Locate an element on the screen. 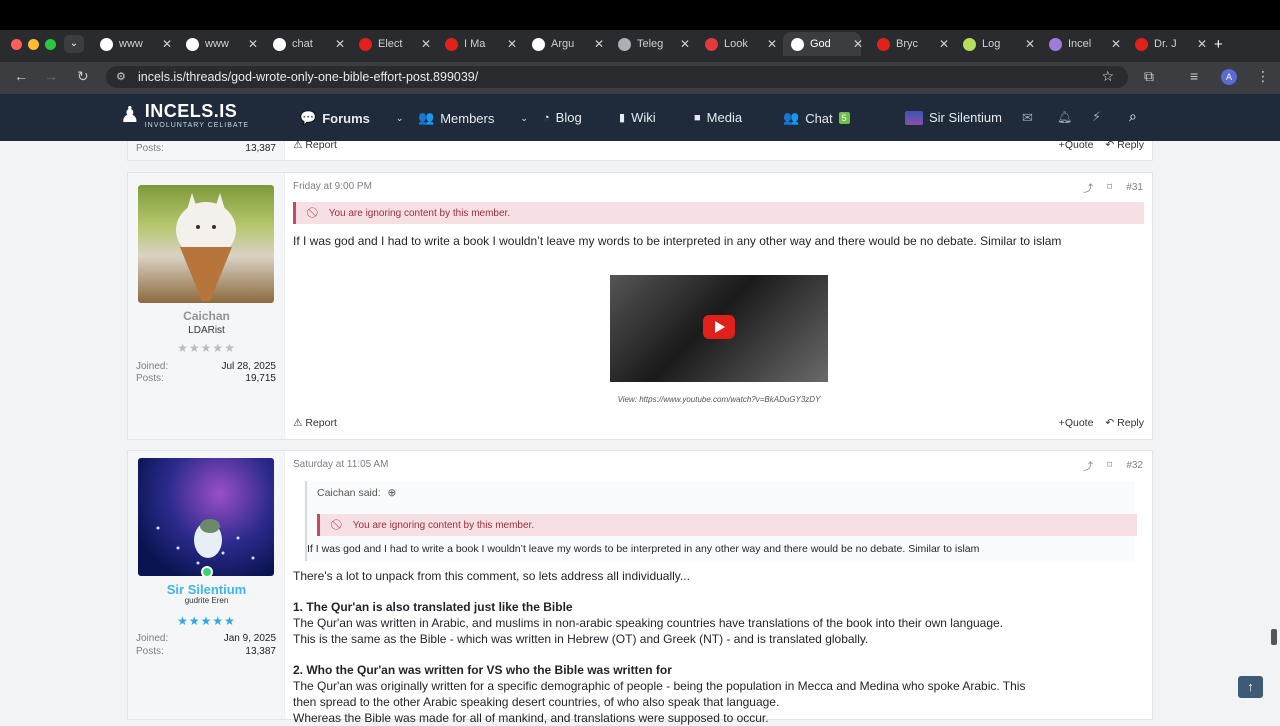 This screenshot has height=726, width=1280. nav-wiki: ▮ Wiki is located at coordinates (637, 117).